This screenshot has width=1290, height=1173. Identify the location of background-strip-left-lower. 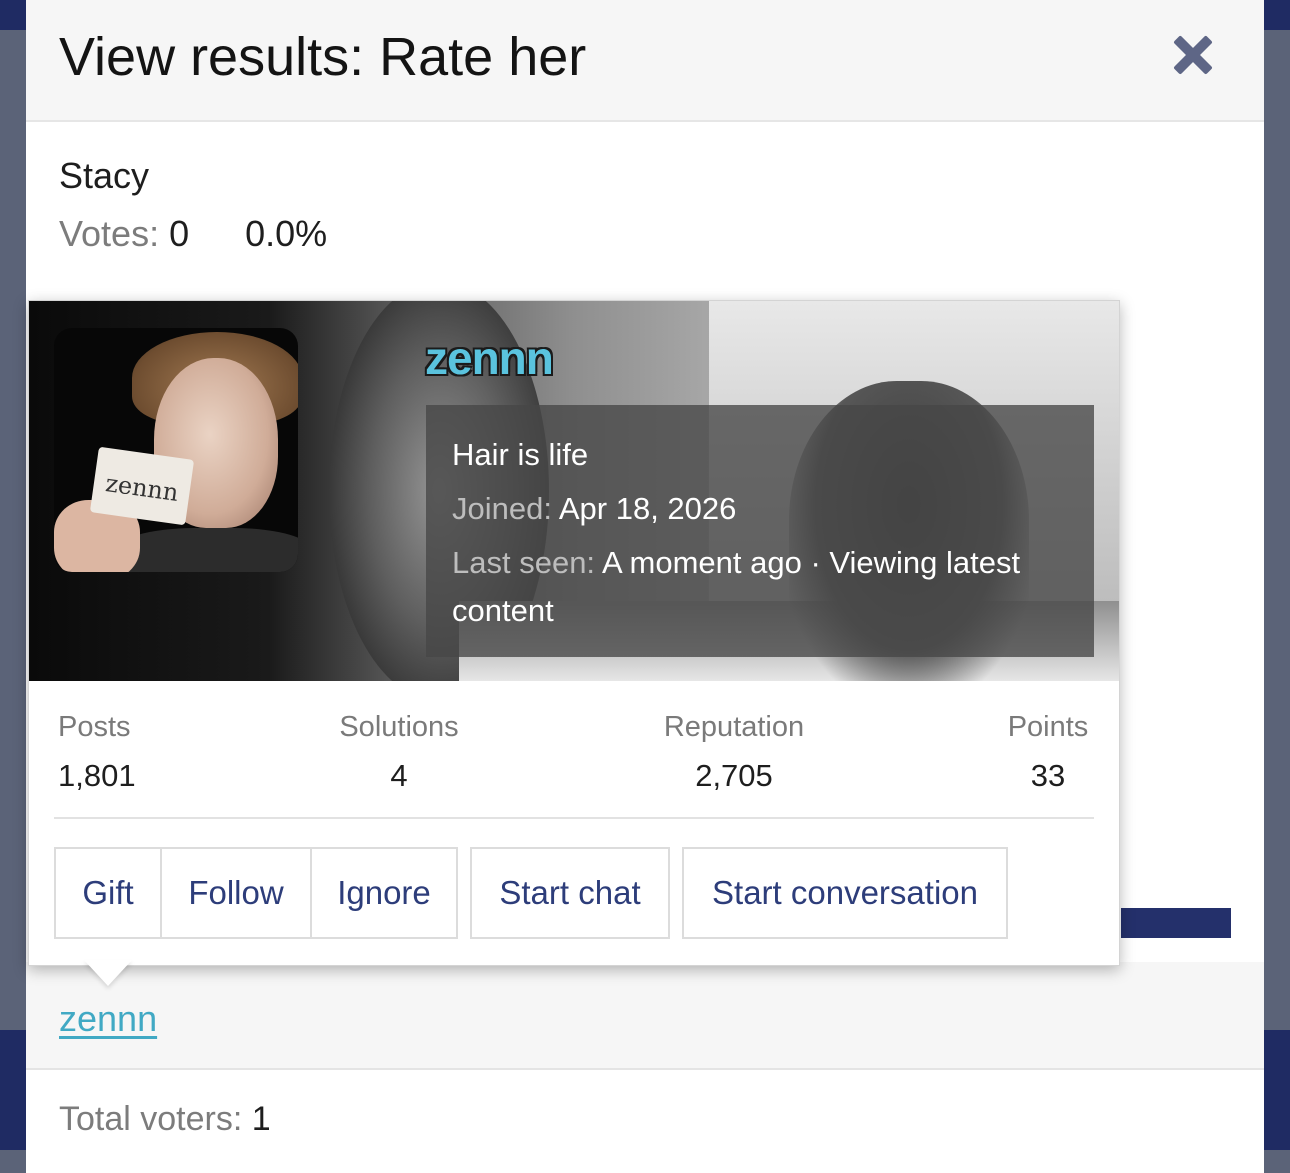
(13, 1090).